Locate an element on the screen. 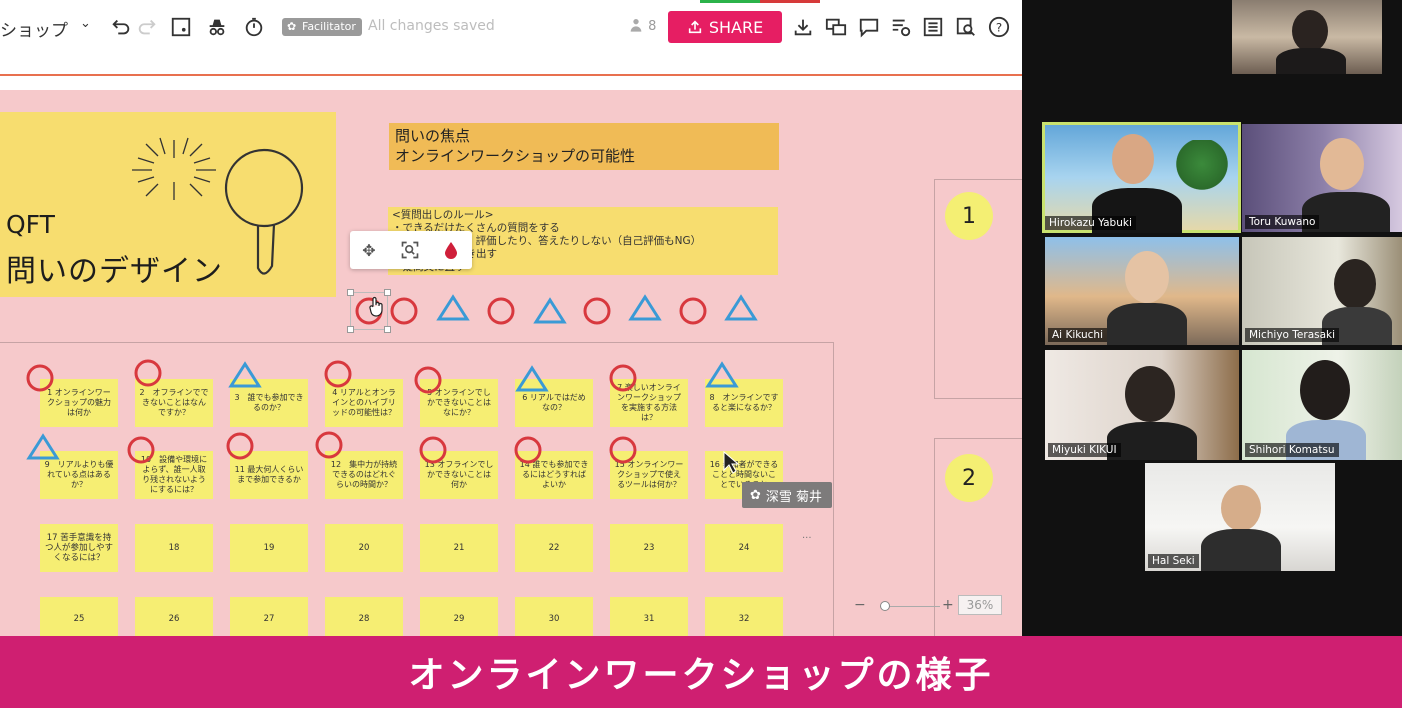 This screenshot has width=1402, height=708. caption-banner: オンラインワークショップの様子 is located at coordinates (701, 672).